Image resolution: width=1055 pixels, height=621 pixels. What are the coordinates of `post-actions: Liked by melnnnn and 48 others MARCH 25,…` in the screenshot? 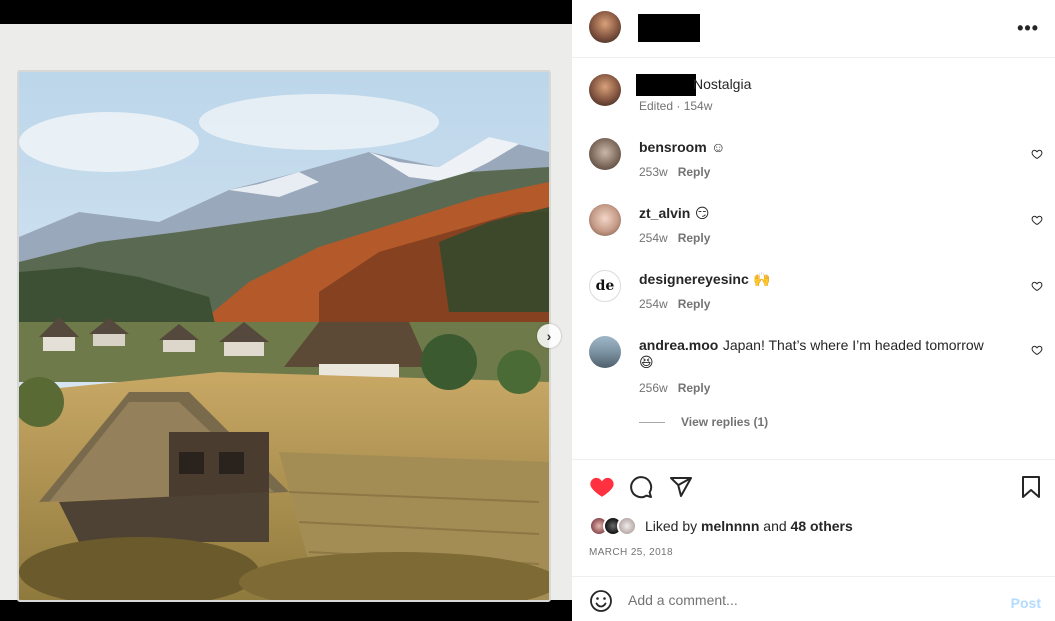 It's located at (813, 517).